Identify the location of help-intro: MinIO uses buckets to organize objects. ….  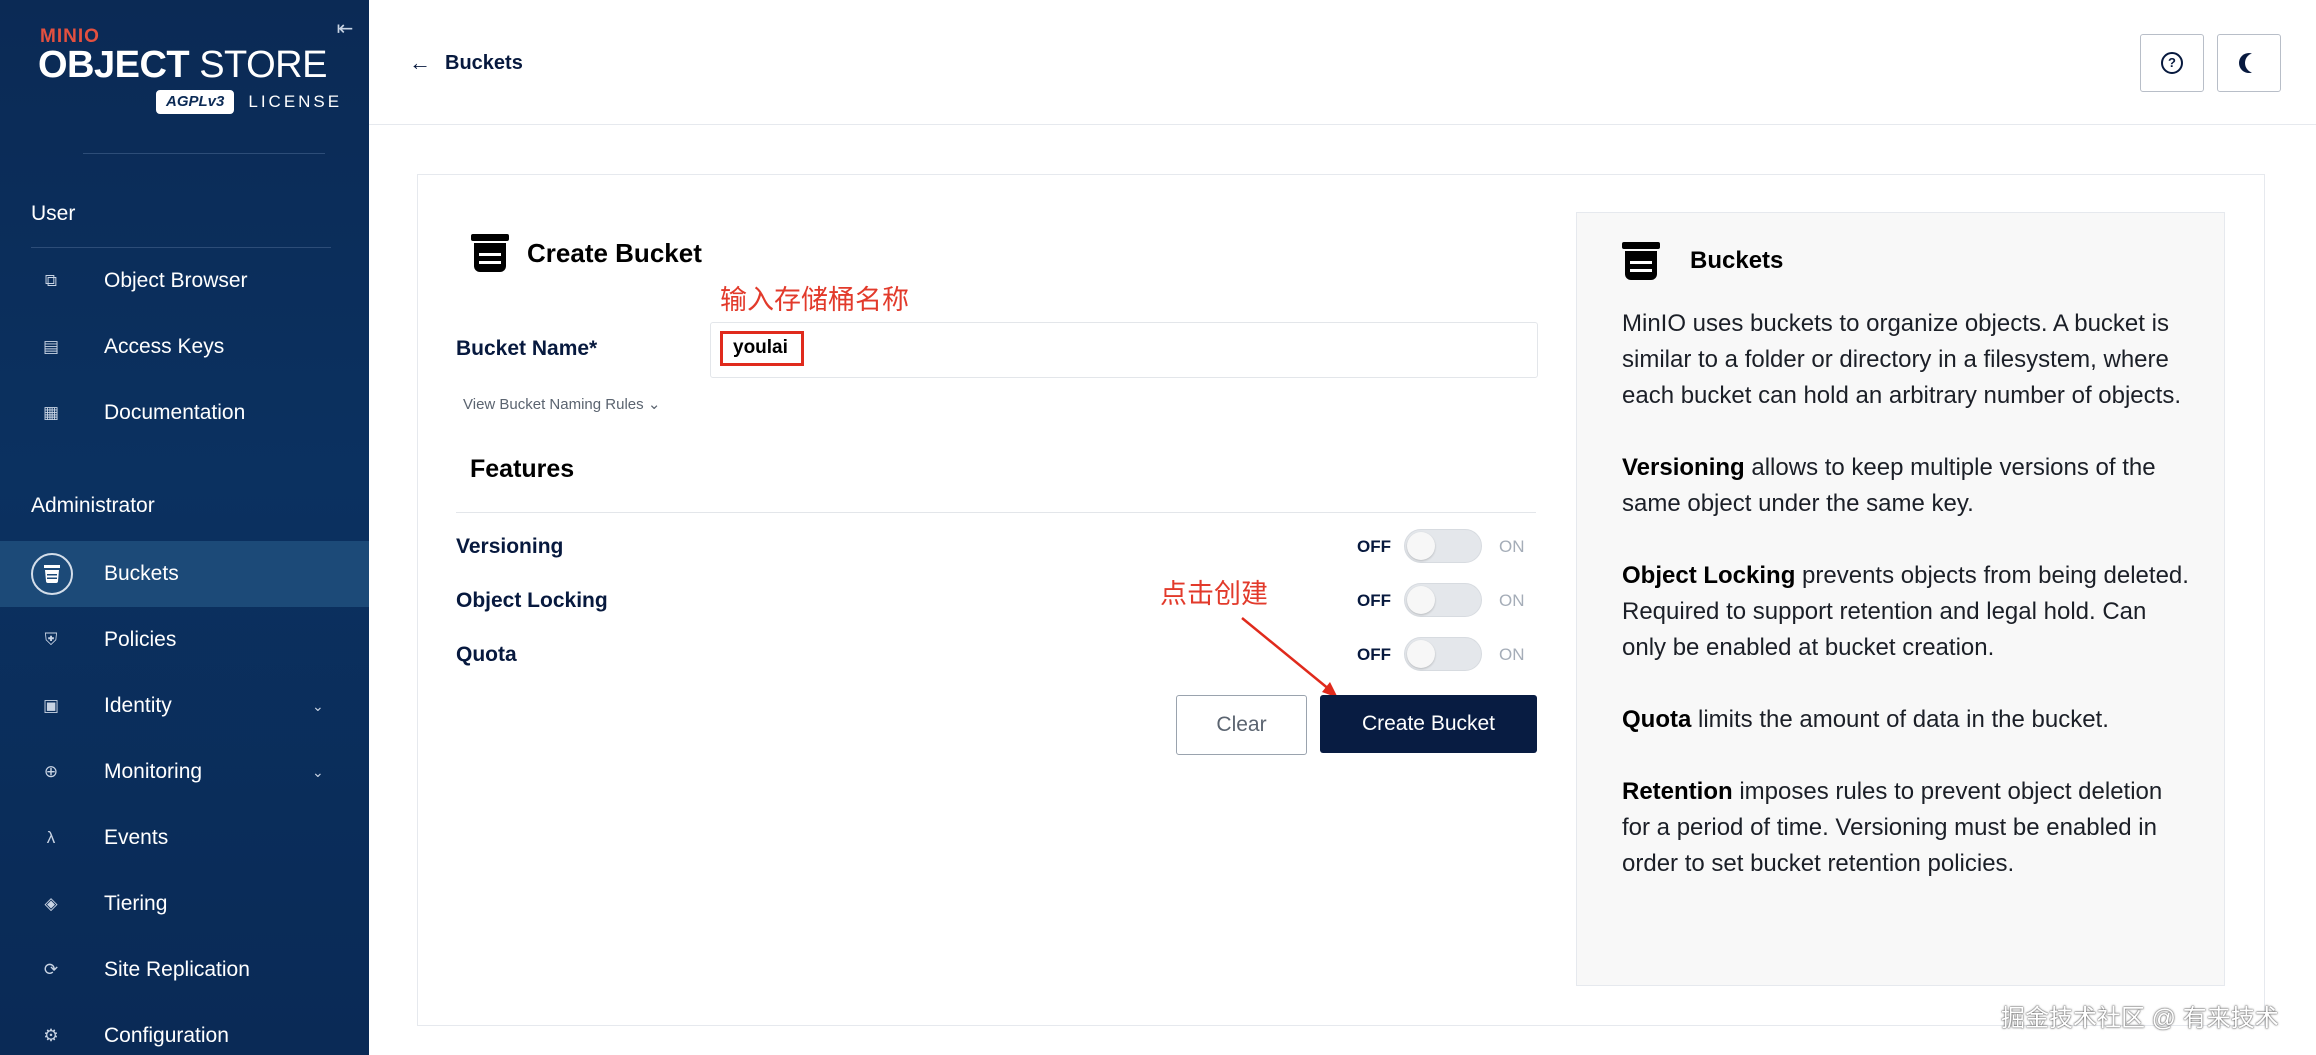
(1901, 359).